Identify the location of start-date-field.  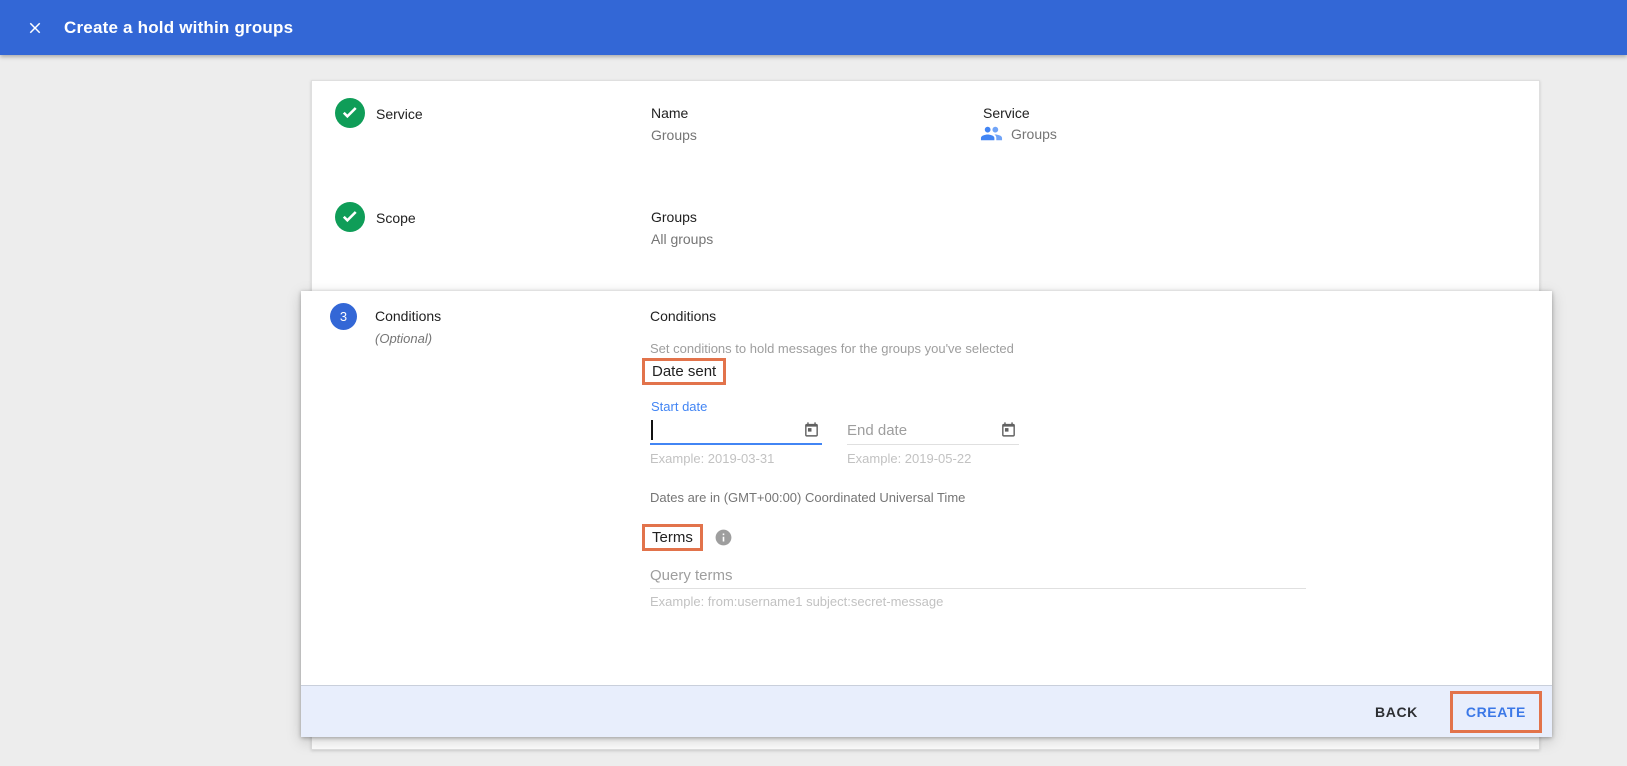
(736, 431).